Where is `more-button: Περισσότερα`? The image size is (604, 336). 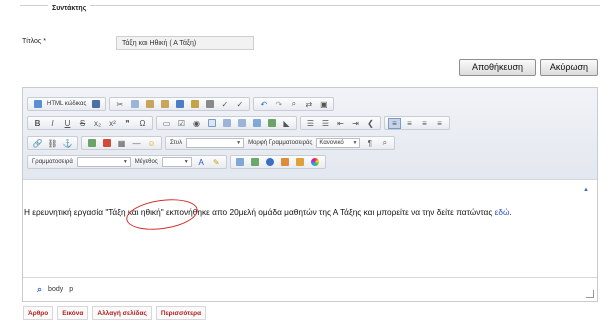
more-button: Περισσότερα is located at coordinates (181, 313).